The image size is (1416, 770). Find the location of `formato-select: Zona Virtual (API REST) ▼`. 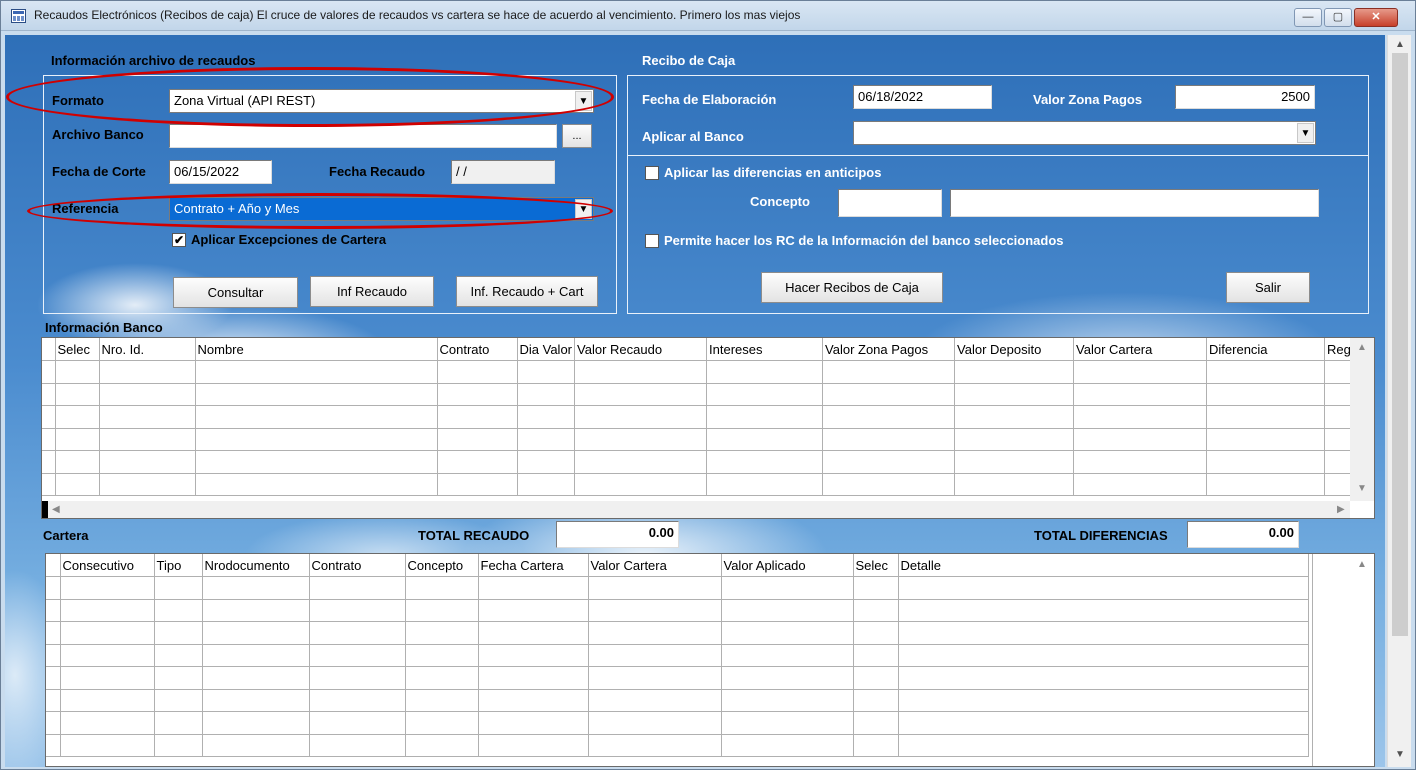

formato-select: Zona Virtual (API REST) ▼ is located at coordinates (381, 101).